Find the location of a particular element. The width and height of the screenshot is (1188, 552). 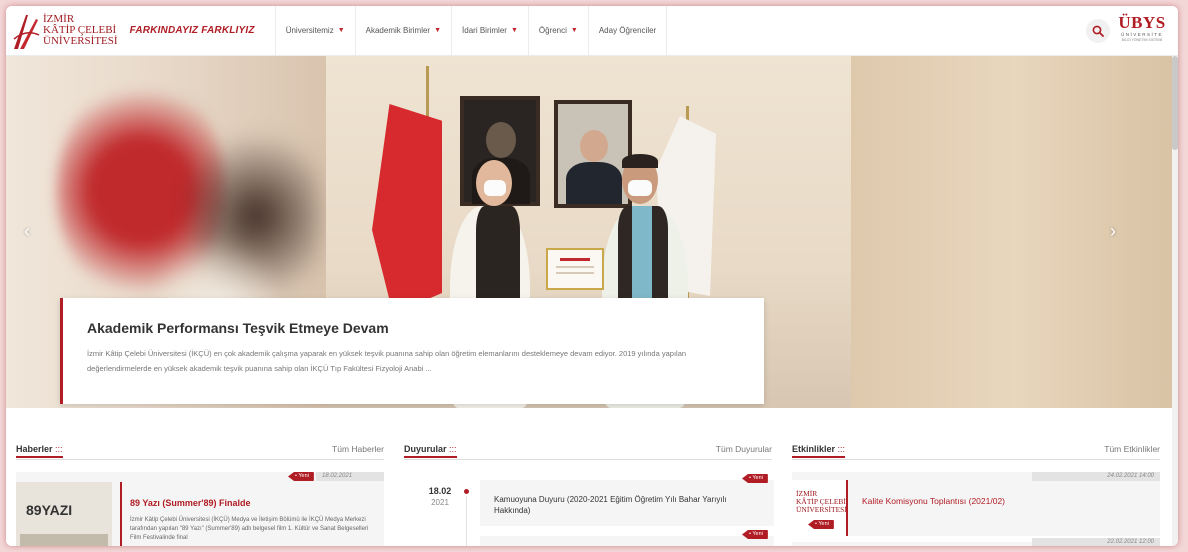

ubys-subtitle-2: BİLGİ YÖNETİM SİSTEMİ is located at coordinates (1142, 40).